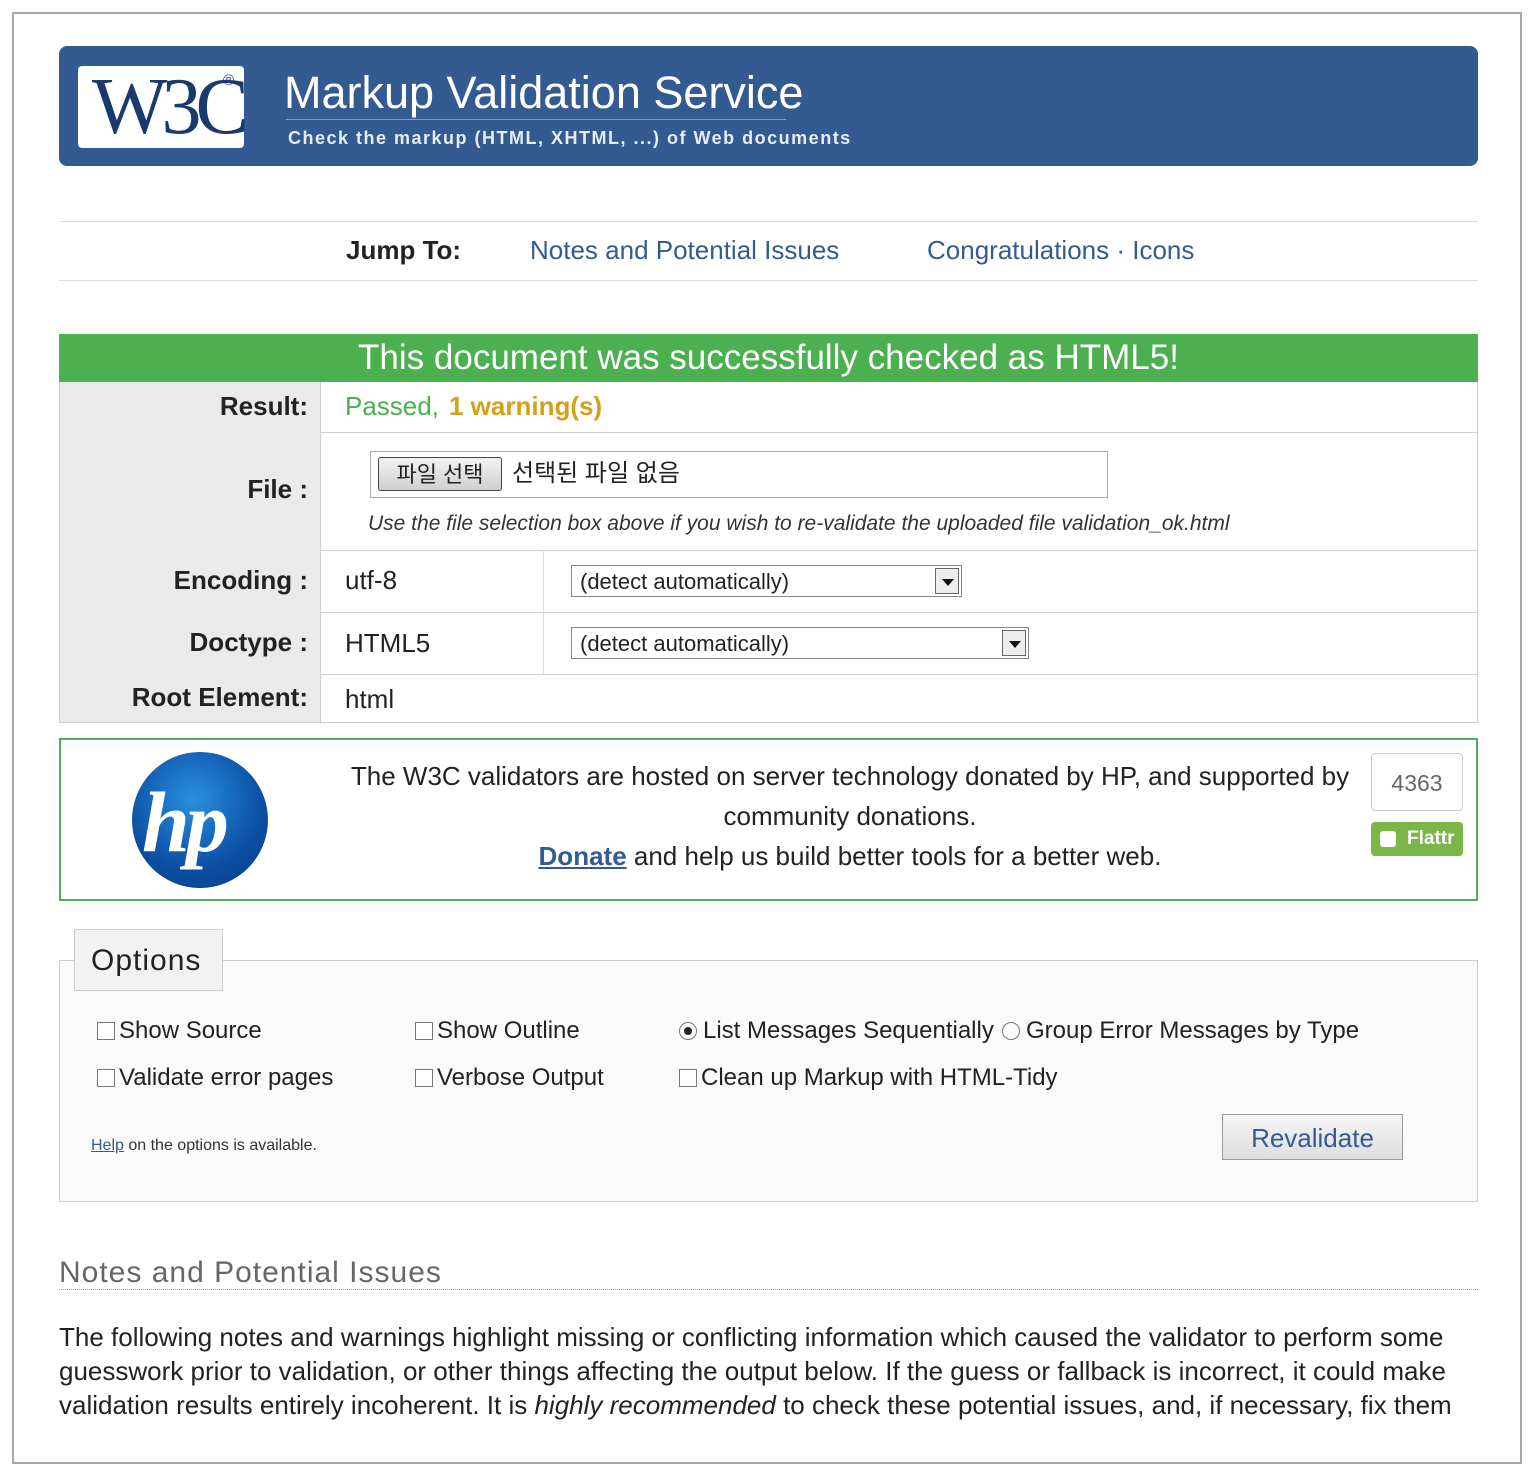 The image size is (1534, 1478). Describe the element at coordinates (106, 1078) in the screenshot. I see `validate-error-pages-checkbox` at that location.